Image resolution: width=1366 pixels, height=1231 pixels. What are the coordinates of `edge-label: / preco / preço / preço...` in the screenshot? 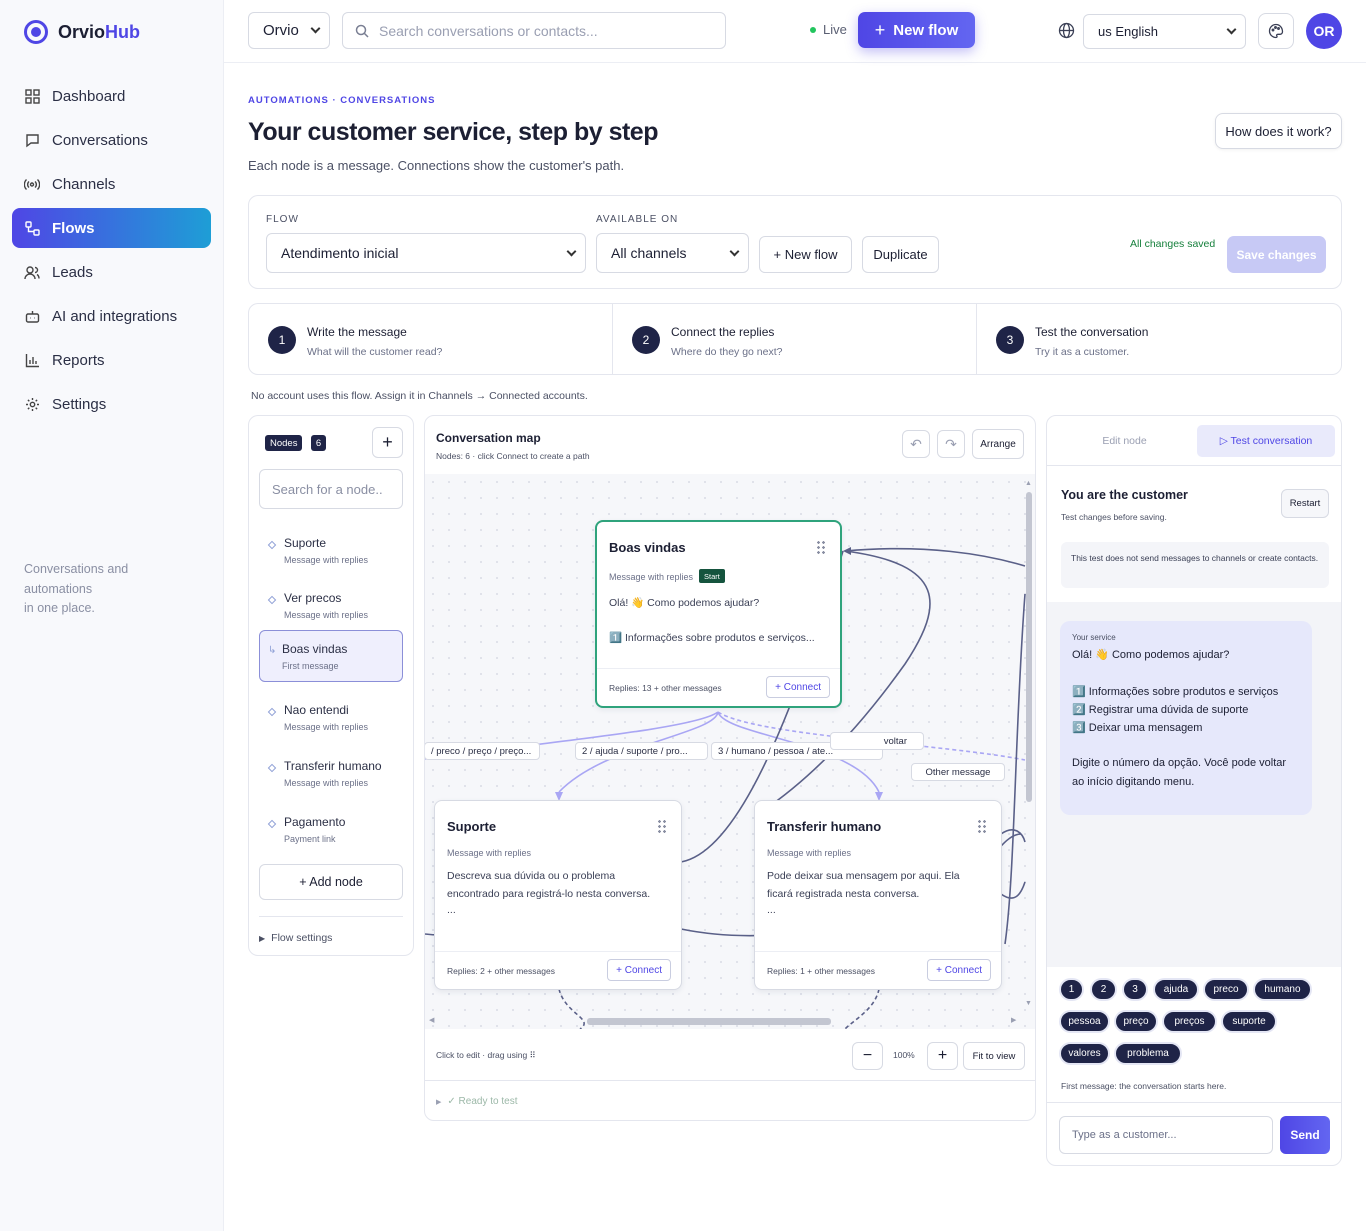 It's located at (482, 751).